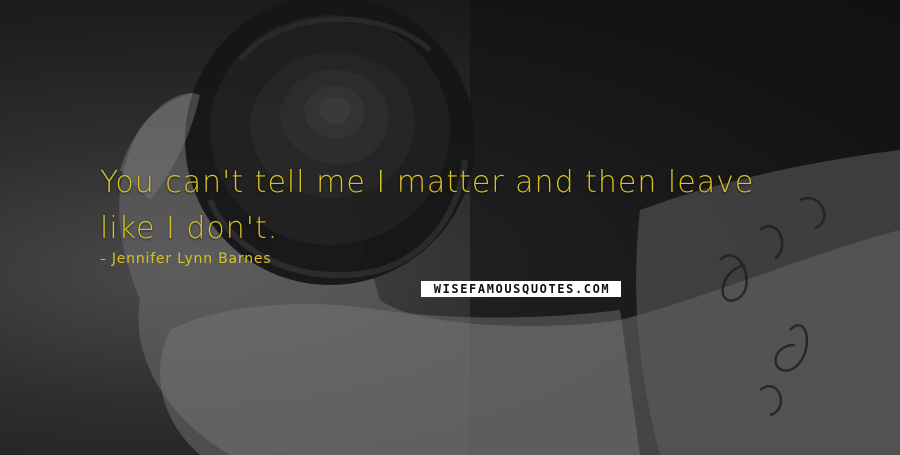 This screenshot has height=455, width=900. What do you see at coordinates (191, 259) in the screenshot?
I see `author-name: Jennifer Lynn Barnes` at bounding box center [191, 259].